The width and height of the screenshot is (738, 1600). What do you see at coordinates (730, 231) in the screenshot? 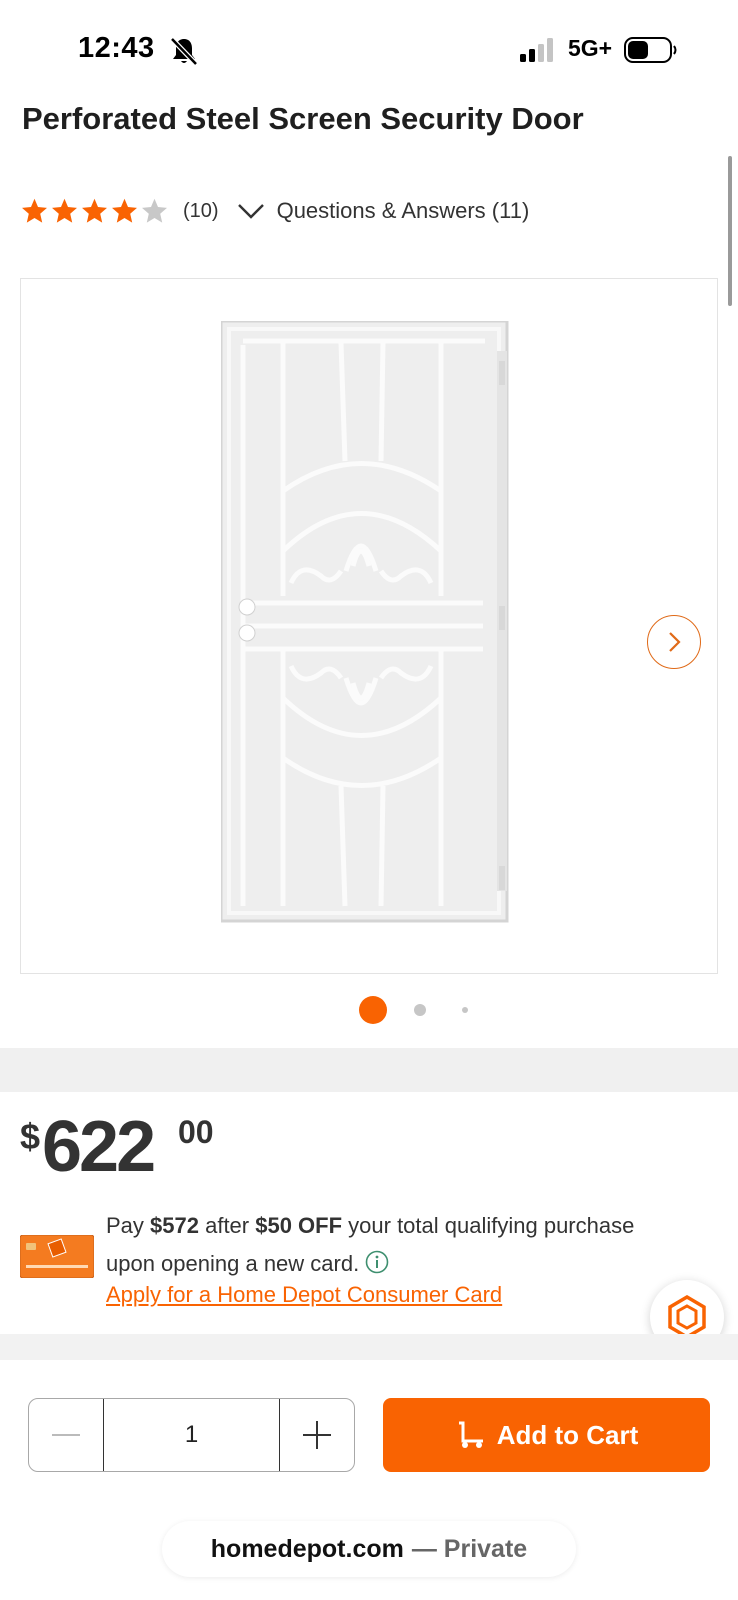
I see `scrollbar` at bounding box center [730, 231].